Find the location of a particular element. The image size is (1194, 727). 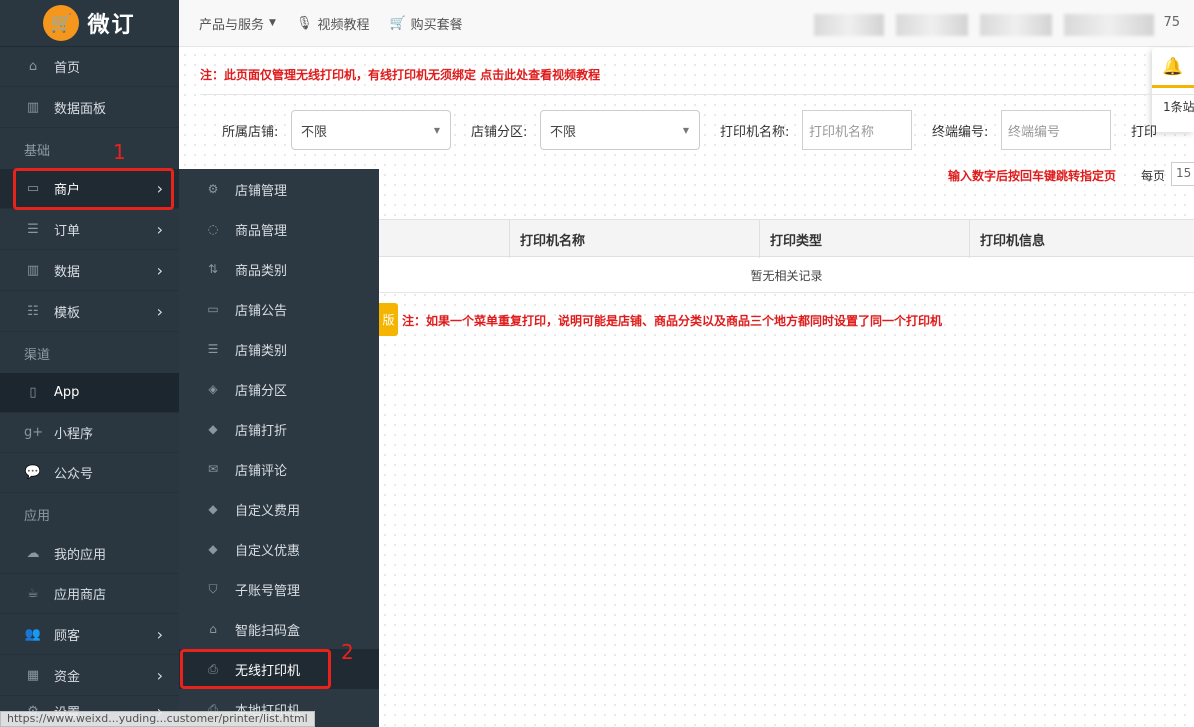

sidebar-section-basic: 基础 is located at coordinates (89, 149).